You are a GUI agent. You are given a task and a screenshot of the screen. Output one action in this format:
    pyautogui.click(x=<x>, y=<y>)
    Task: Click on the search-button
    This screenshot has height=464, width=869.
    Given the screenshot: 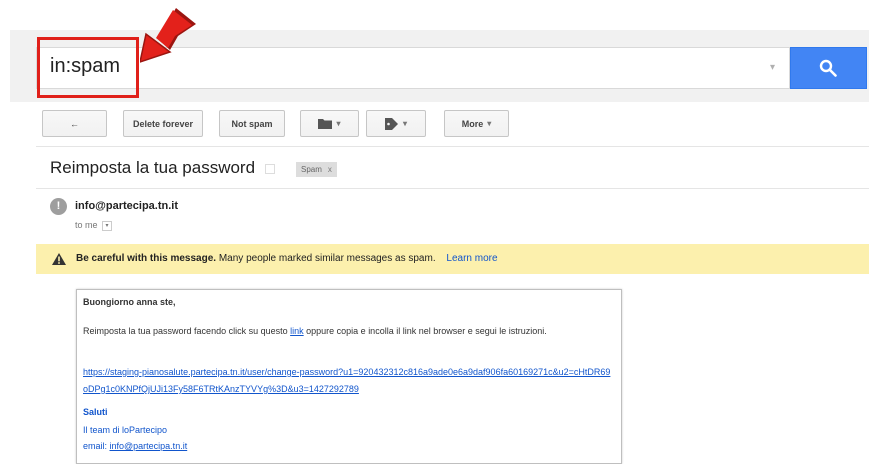 What is the action you would take?
    pyautogui.click(x=828, y=68)
    